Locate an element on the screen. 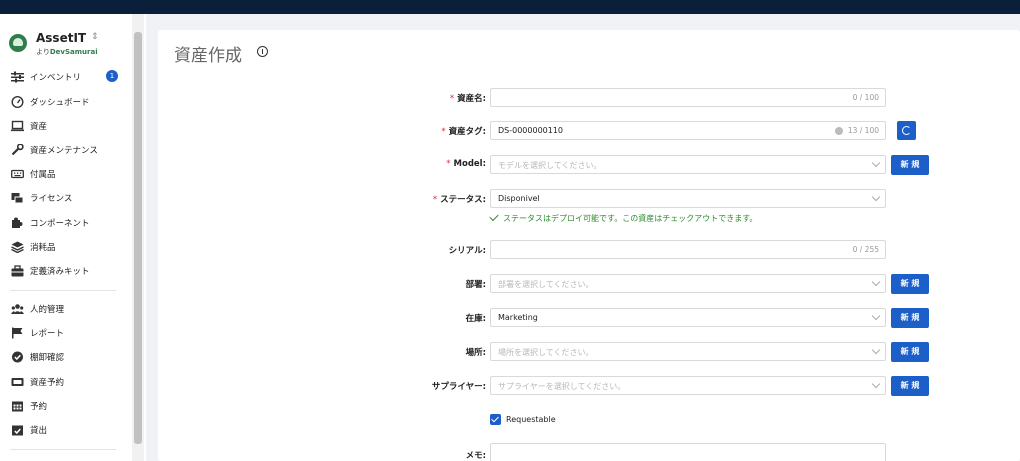 Image resolution: width=1020 pixels, height=461 pixels. model-label: * Model: is located at coordinates (466, 164).